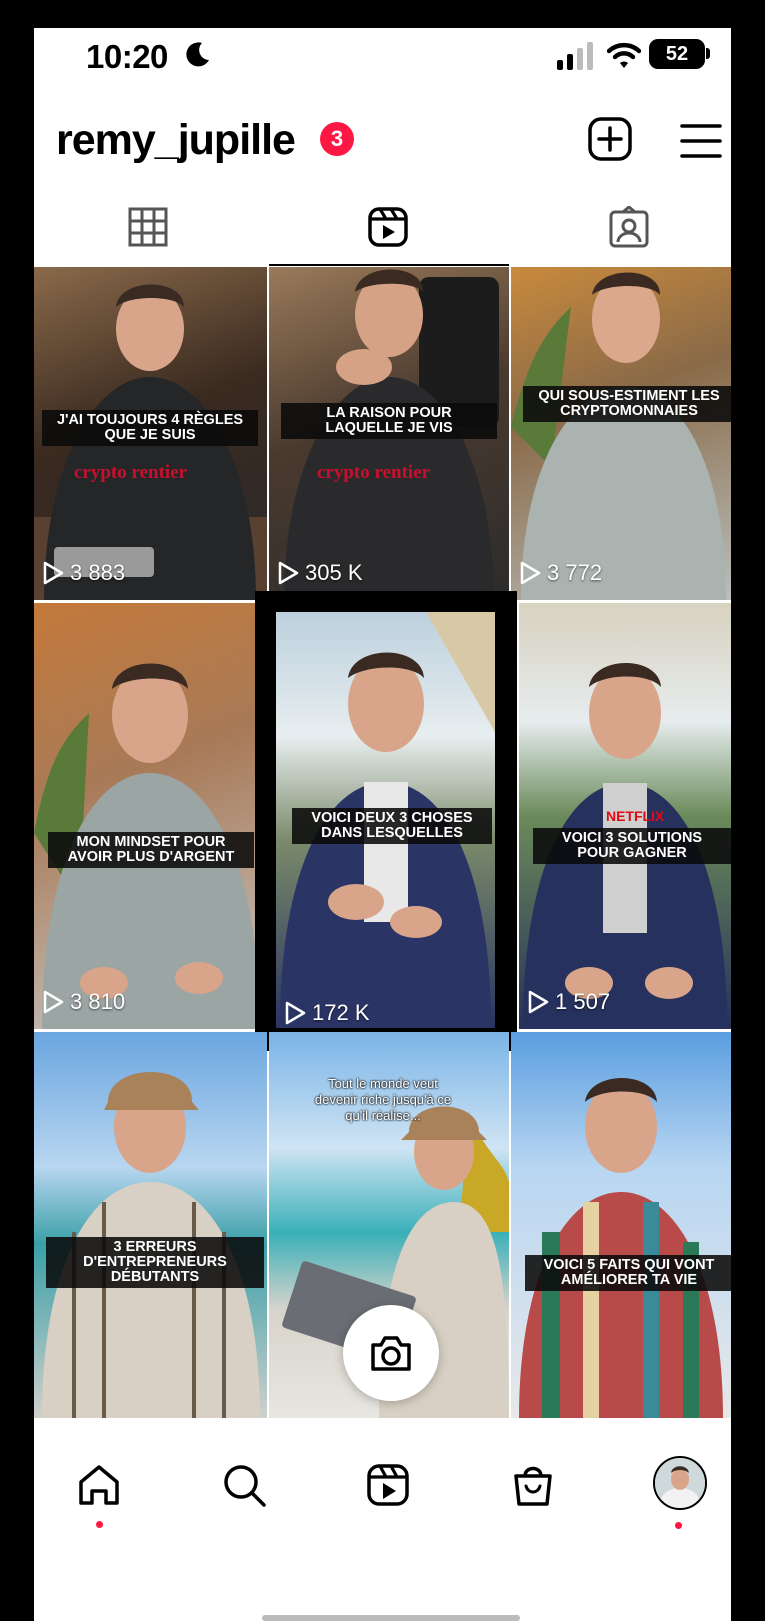 The width and height of the screenshot is (765, 1621). What do you see at coordinates (624, 55) in the screenshot?
I see `wifi-icon` at bounding box center [624, 55].